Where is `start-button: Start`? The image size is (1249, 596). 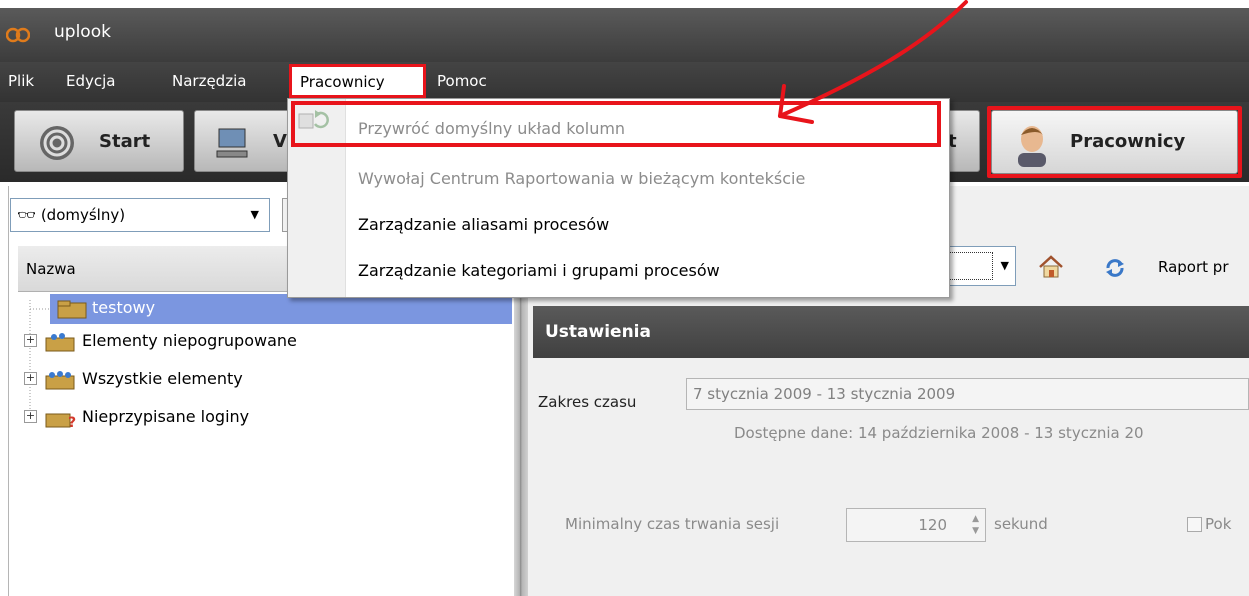
start-button: Start is located at coordinates (99, 141).